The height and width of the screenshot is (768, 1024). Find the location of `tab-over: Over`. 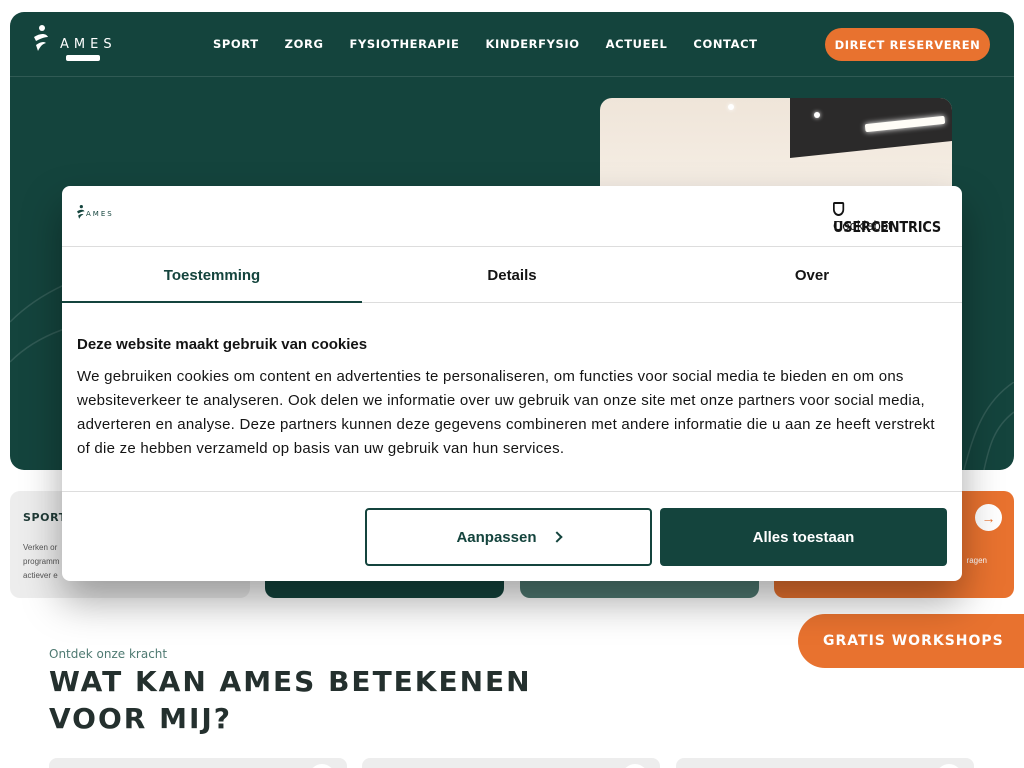

tab-over: Over is located at coordinates (812, 275).